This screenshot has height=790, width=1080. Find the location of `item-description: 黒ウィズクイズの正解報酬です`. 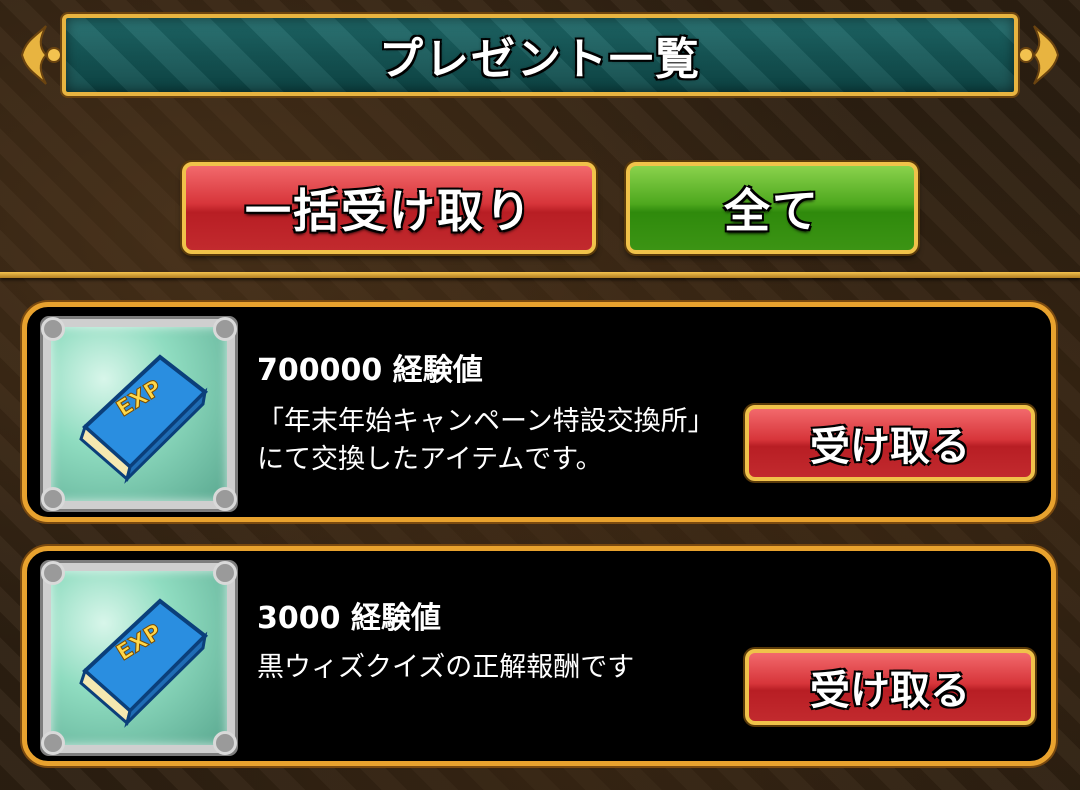

item-description: 黒ウィズクイズの正解報酬です is located at coordinates (446, 667).